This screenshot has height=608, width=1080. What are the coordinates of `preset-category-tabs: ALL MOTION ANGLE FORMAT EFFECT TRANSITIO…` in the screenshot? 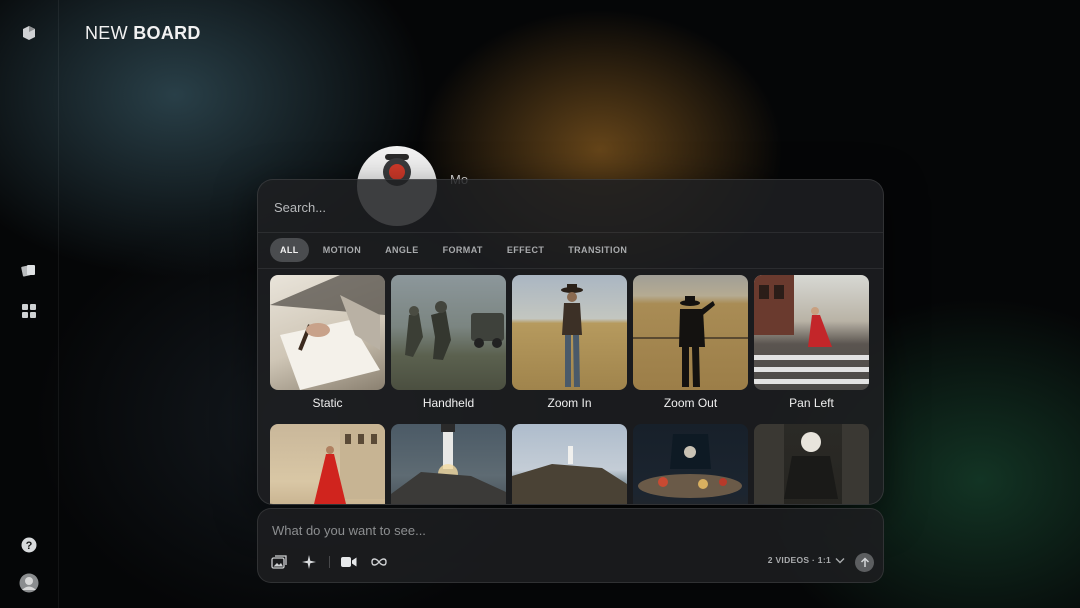 It's located at (453, 250).